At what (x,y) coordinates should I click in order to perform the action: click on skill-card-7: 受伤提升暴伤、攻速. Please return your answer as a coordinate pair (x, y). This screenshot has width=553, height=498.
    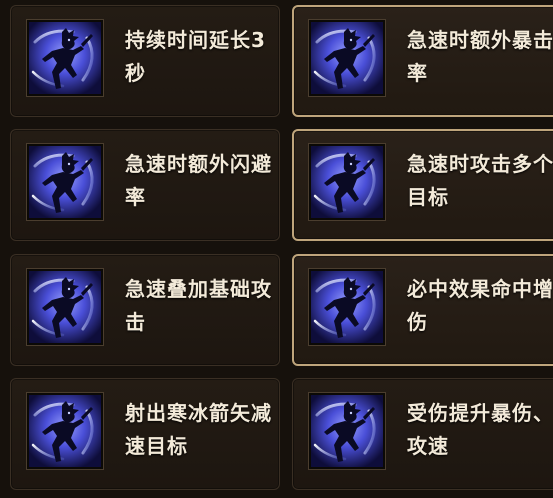
    Looking at the image, I should click on (422, 434).